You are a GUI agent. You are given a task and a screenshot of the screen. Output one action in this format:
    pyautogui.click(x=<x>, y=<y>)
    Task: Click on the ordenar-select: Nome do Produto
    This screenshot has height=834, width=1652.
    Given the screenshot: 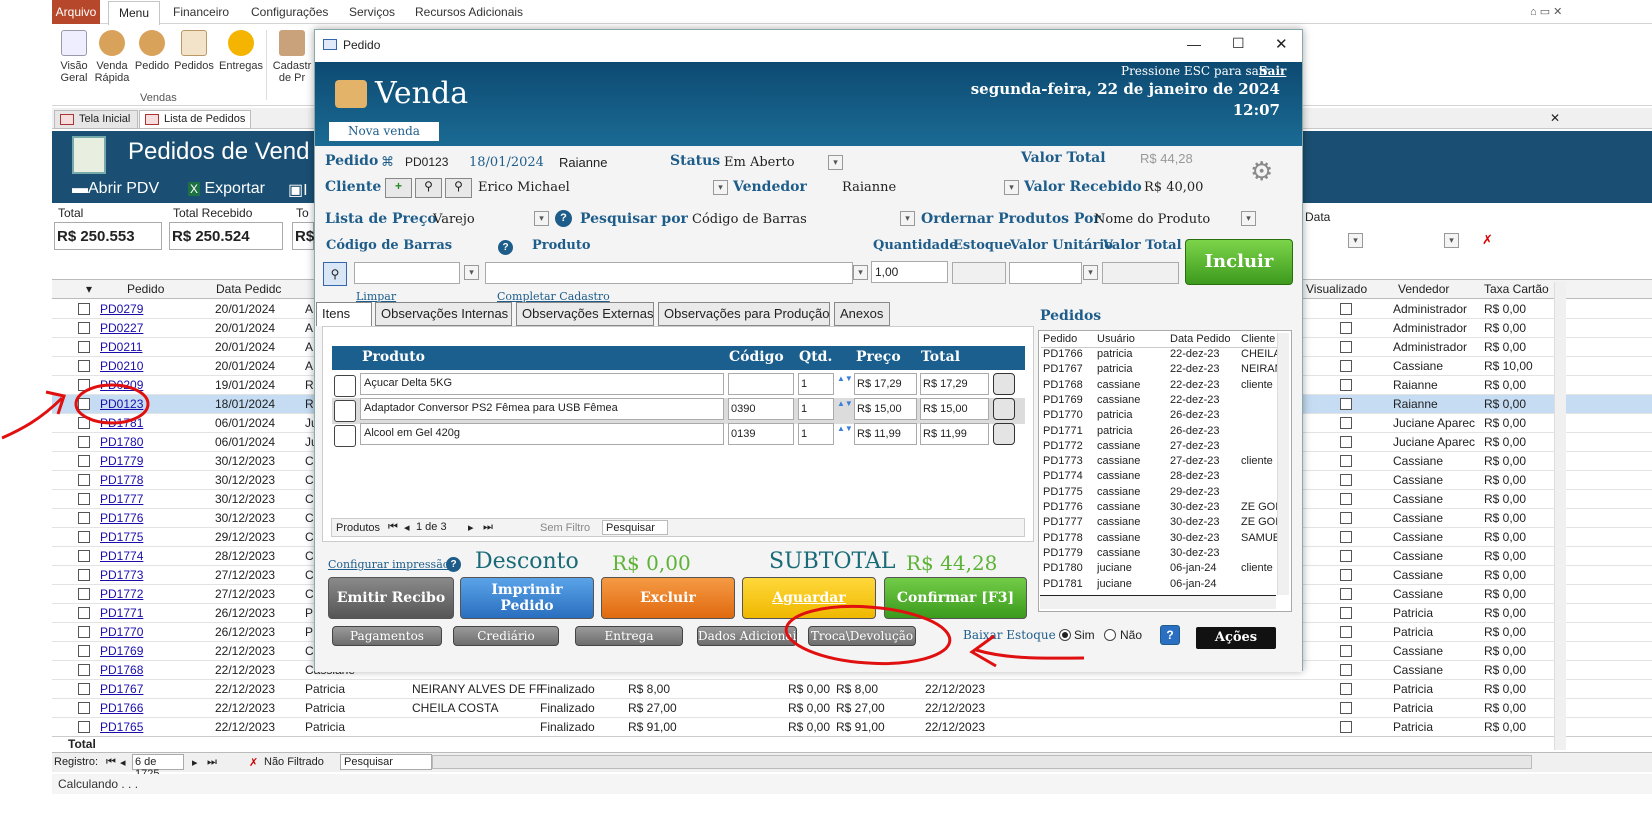 What is the action you would take?
    pyautogui.click(x=1152, y=219)
    